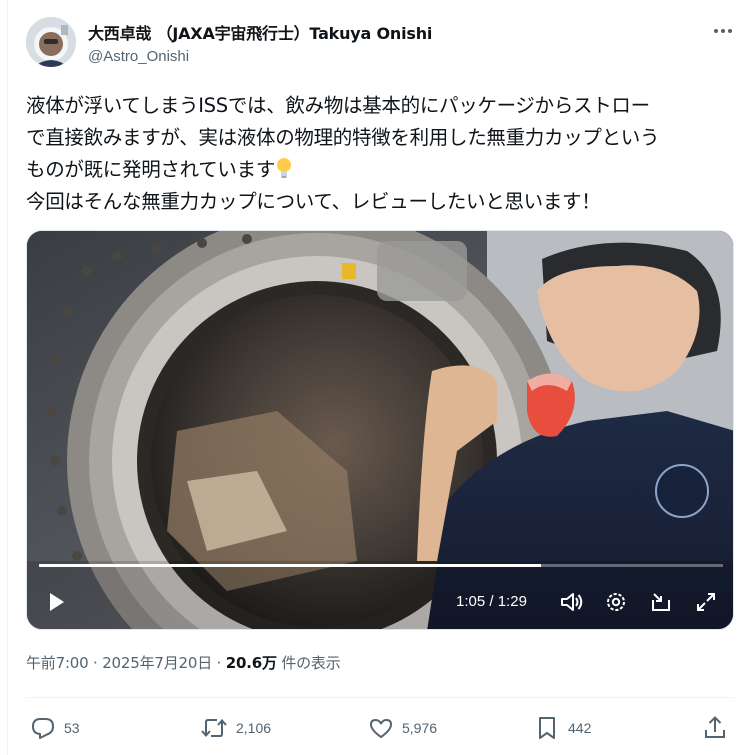  What do you see at coordinates (471, 601) in the screenshot?
I see `current-time: 1:05` at bounding box center [471, 601].